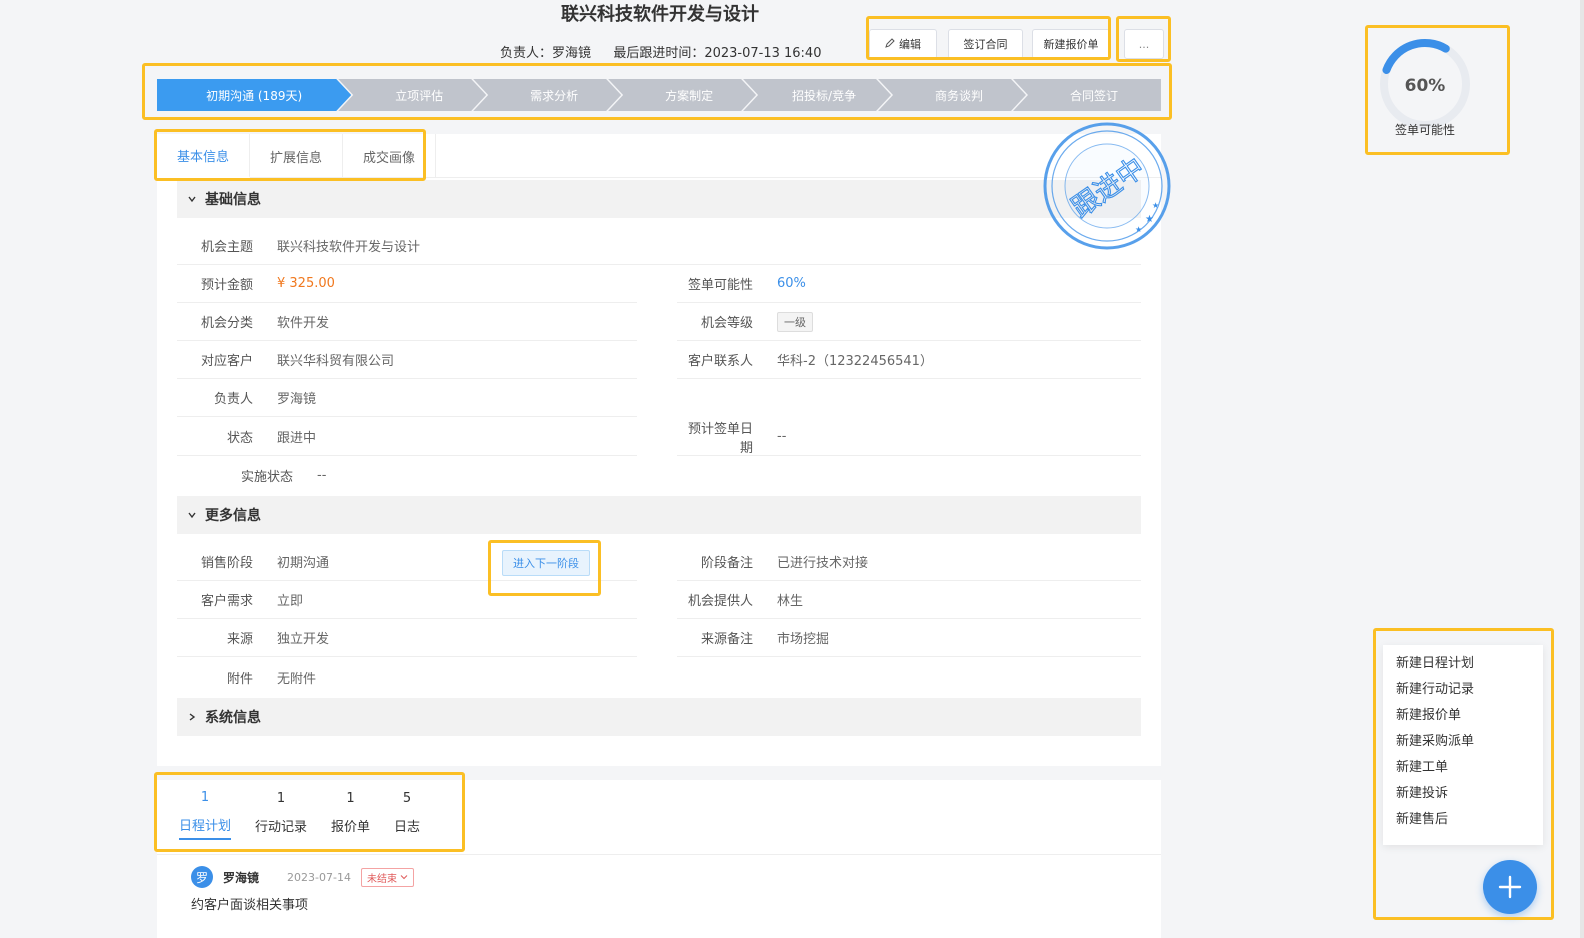  What do you see at coordinates (202, 877) in the screenshot?
I see `avatar: 罗` at bounding box center [202, 877].